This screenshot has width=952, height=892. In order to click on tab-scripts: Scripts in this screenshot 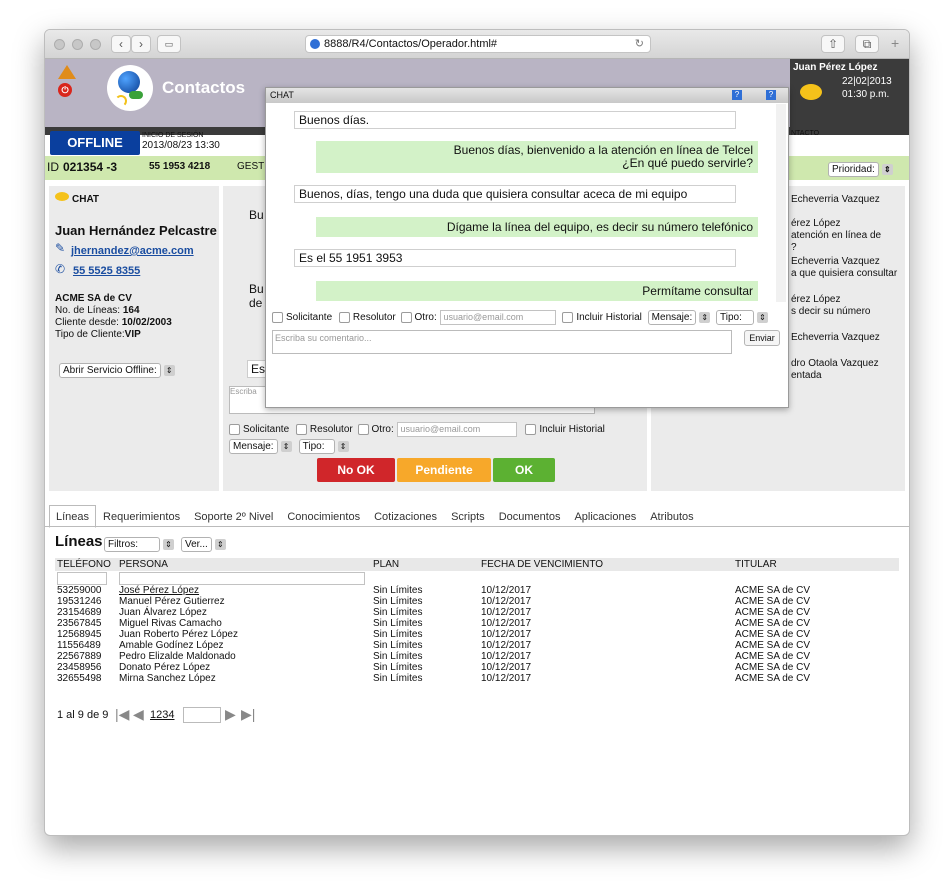, I will do `click(468, 516)`.